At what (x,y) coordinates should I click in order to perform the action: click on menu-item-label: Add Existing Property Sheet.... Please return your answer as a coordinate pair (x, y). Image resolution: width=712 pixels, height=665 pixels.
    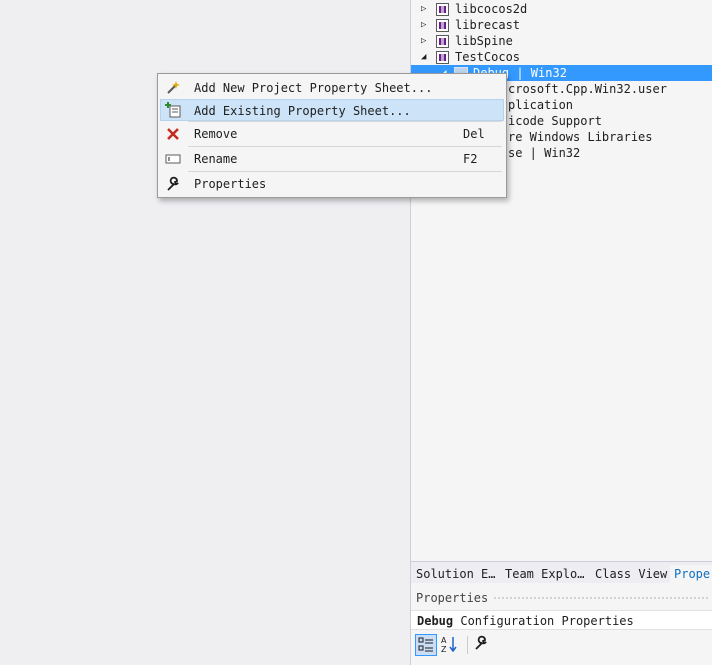
    Looking at the image, I should click on (302, 111).